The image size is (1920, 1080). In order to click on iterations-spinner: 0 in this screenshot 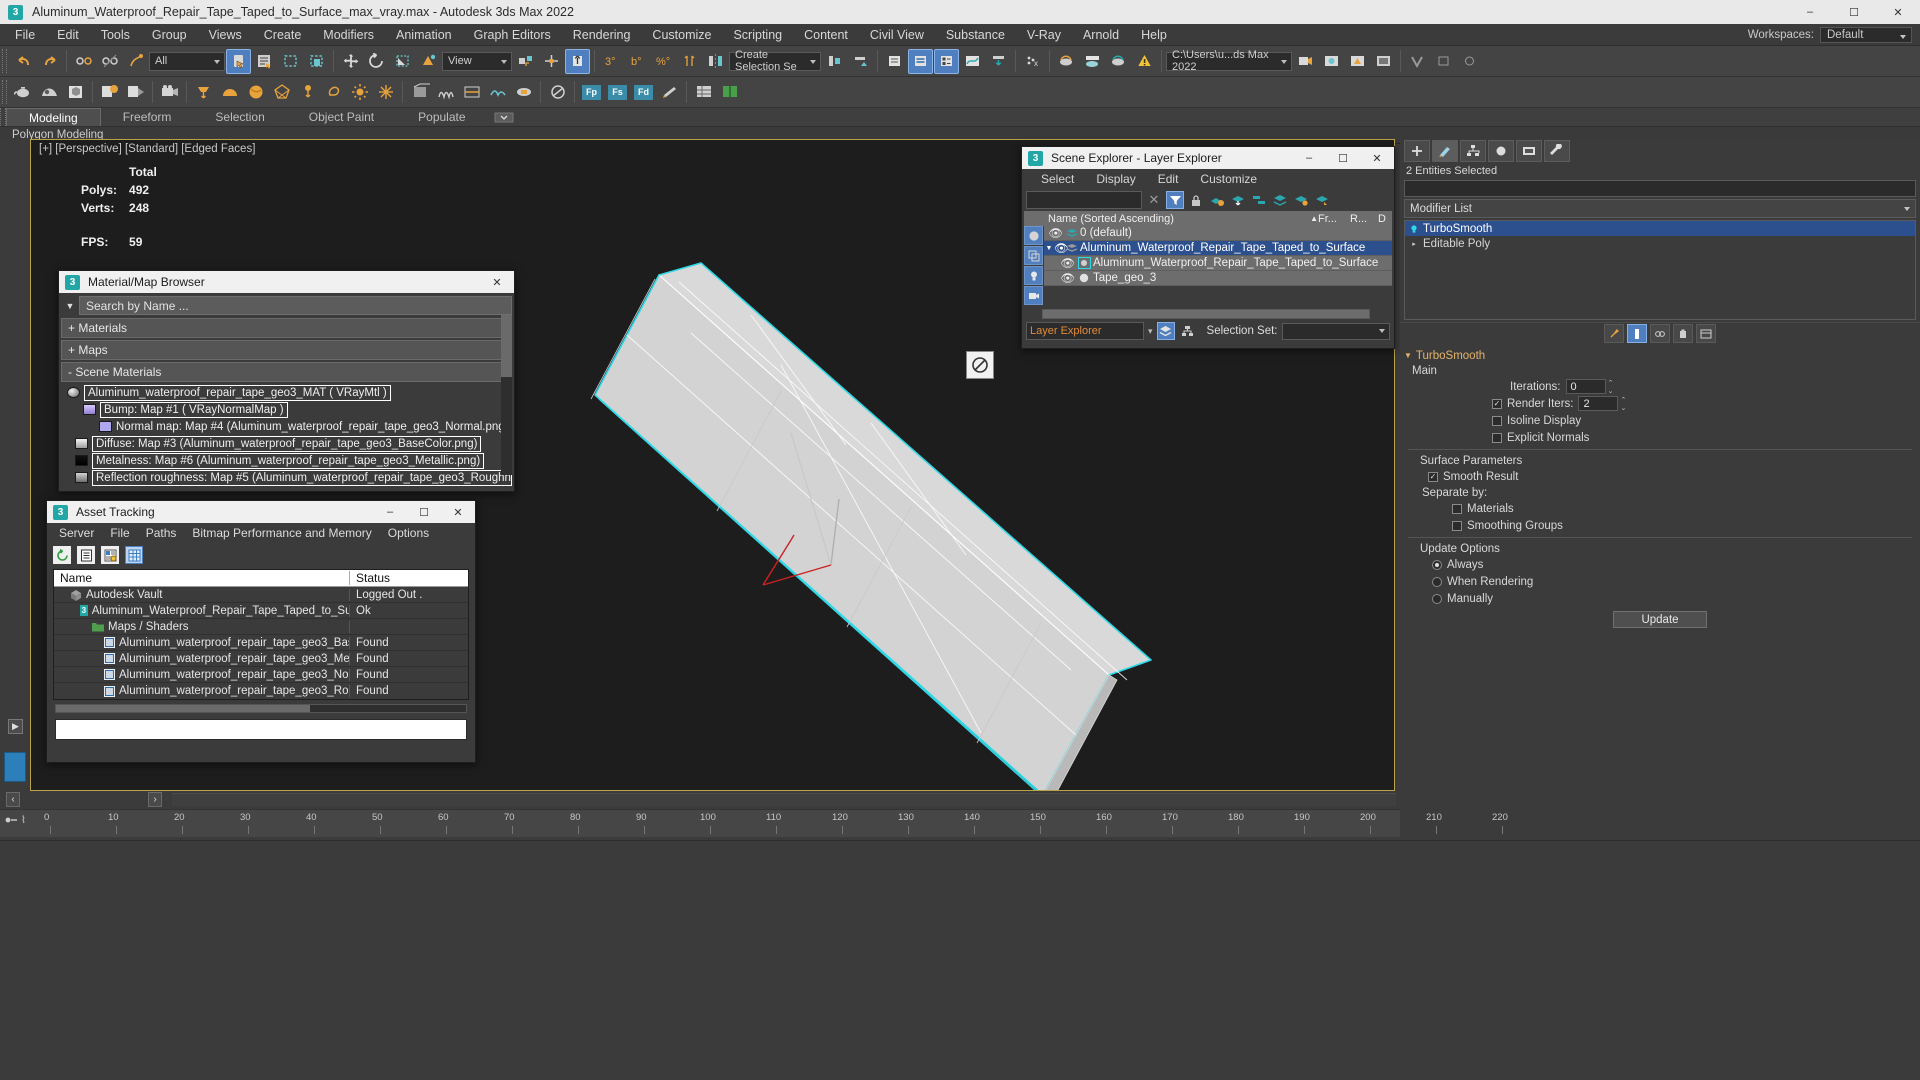, I will do `click(1589, 387)`.